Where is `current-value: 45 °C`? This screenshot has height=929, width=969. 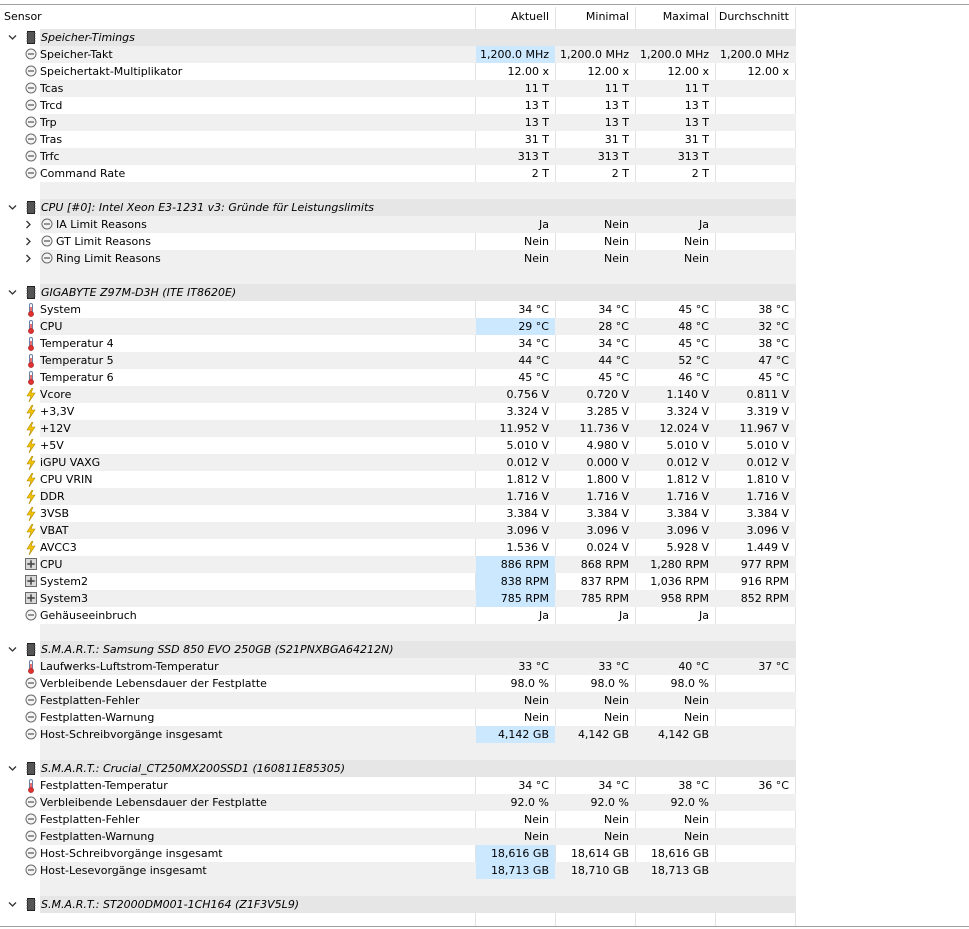
current-value: 45 °C is located at coordinates (533, 377).